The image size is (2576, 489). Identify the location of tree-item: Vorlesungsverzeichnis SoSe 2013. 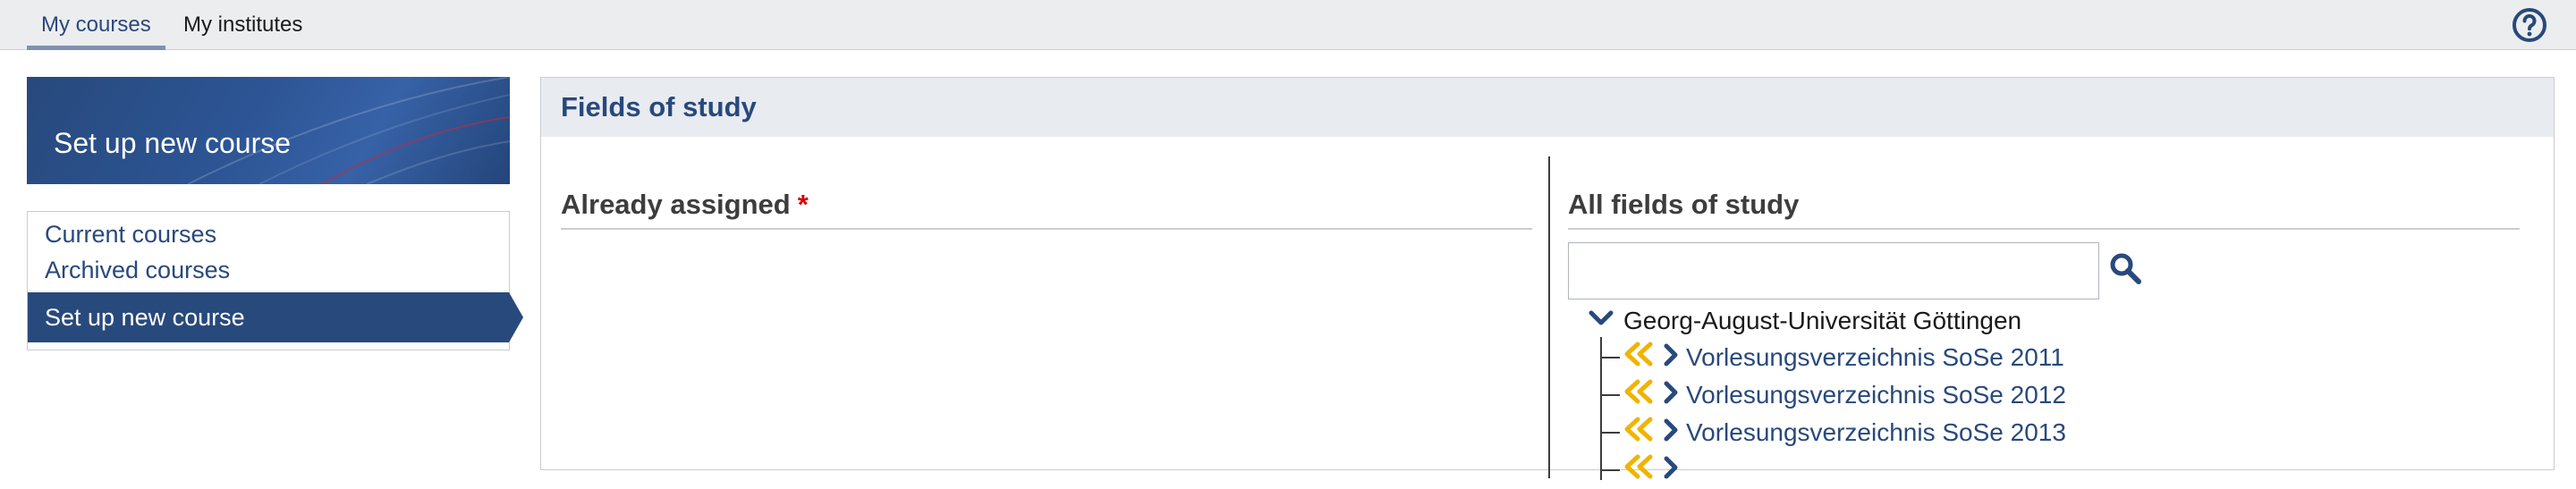
(1868, 432).